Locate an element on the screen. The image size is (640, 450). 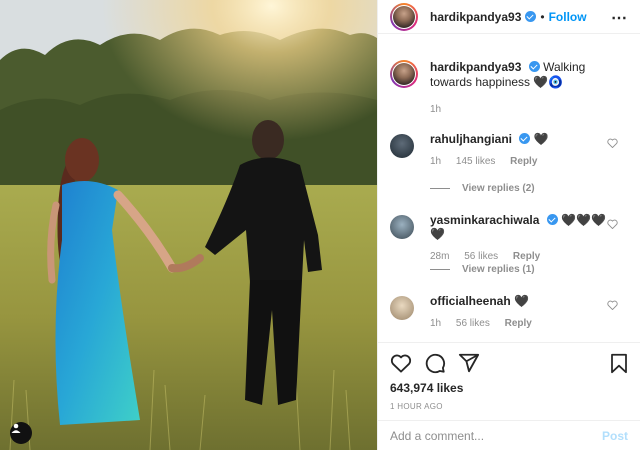
comment-username: rahuljhangiani is located at coordinates (471, 139).